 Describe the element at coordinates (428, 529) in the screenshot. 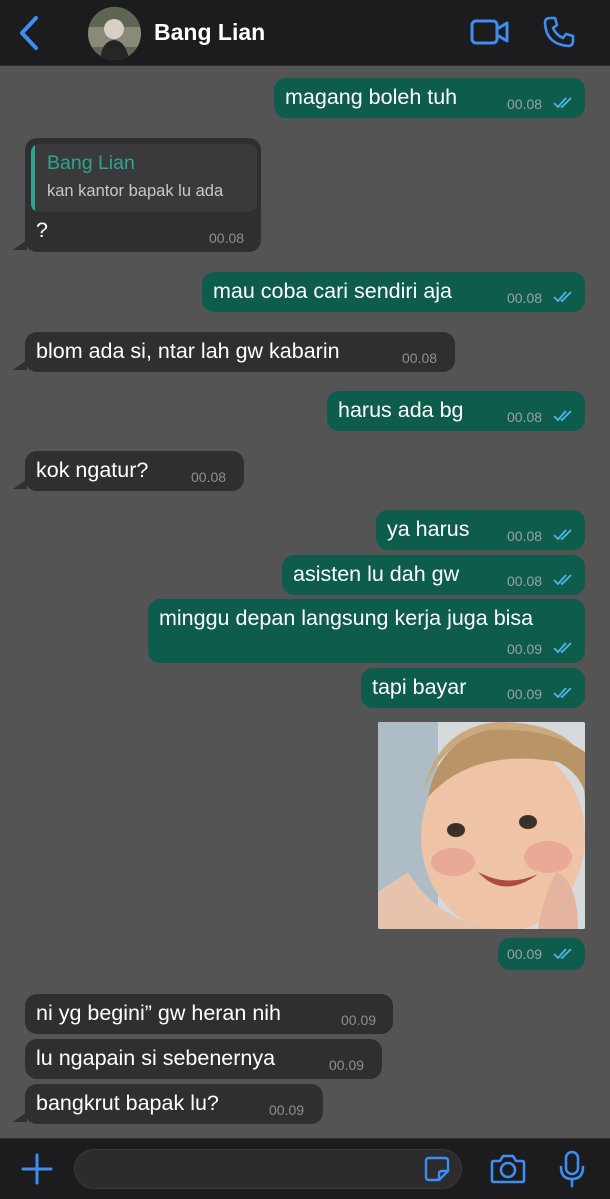

I see `message-text: ya harus` at that location.